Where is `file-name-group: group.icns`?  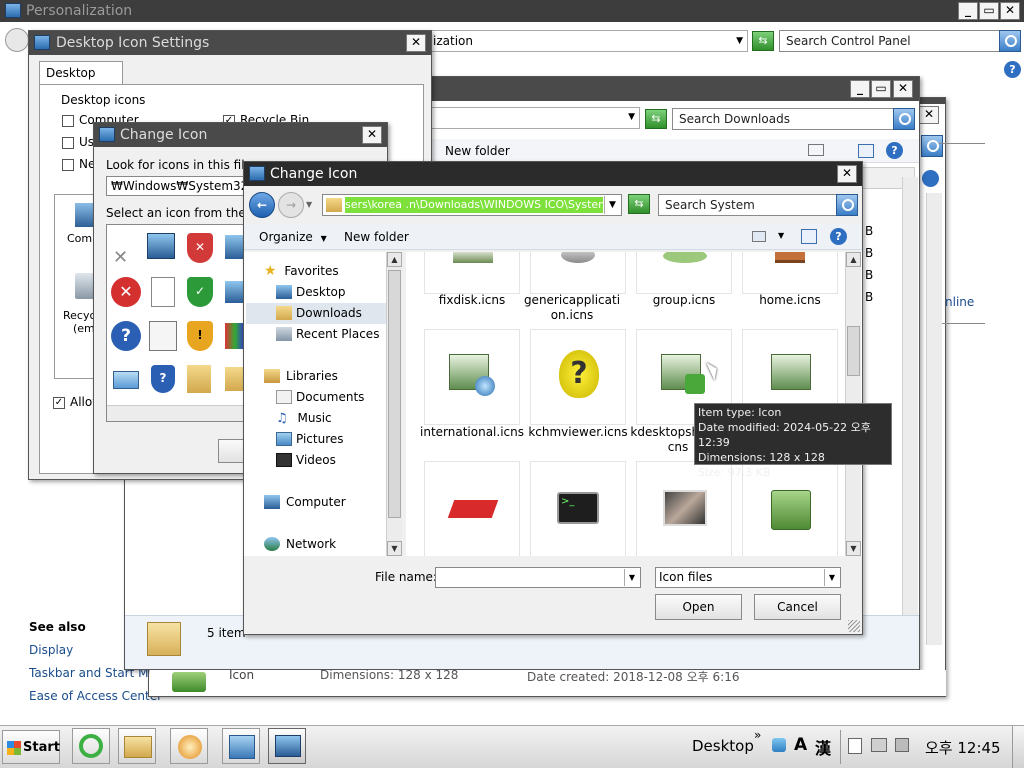 file-name-group: group.icns is located at coordinates (684, 300).